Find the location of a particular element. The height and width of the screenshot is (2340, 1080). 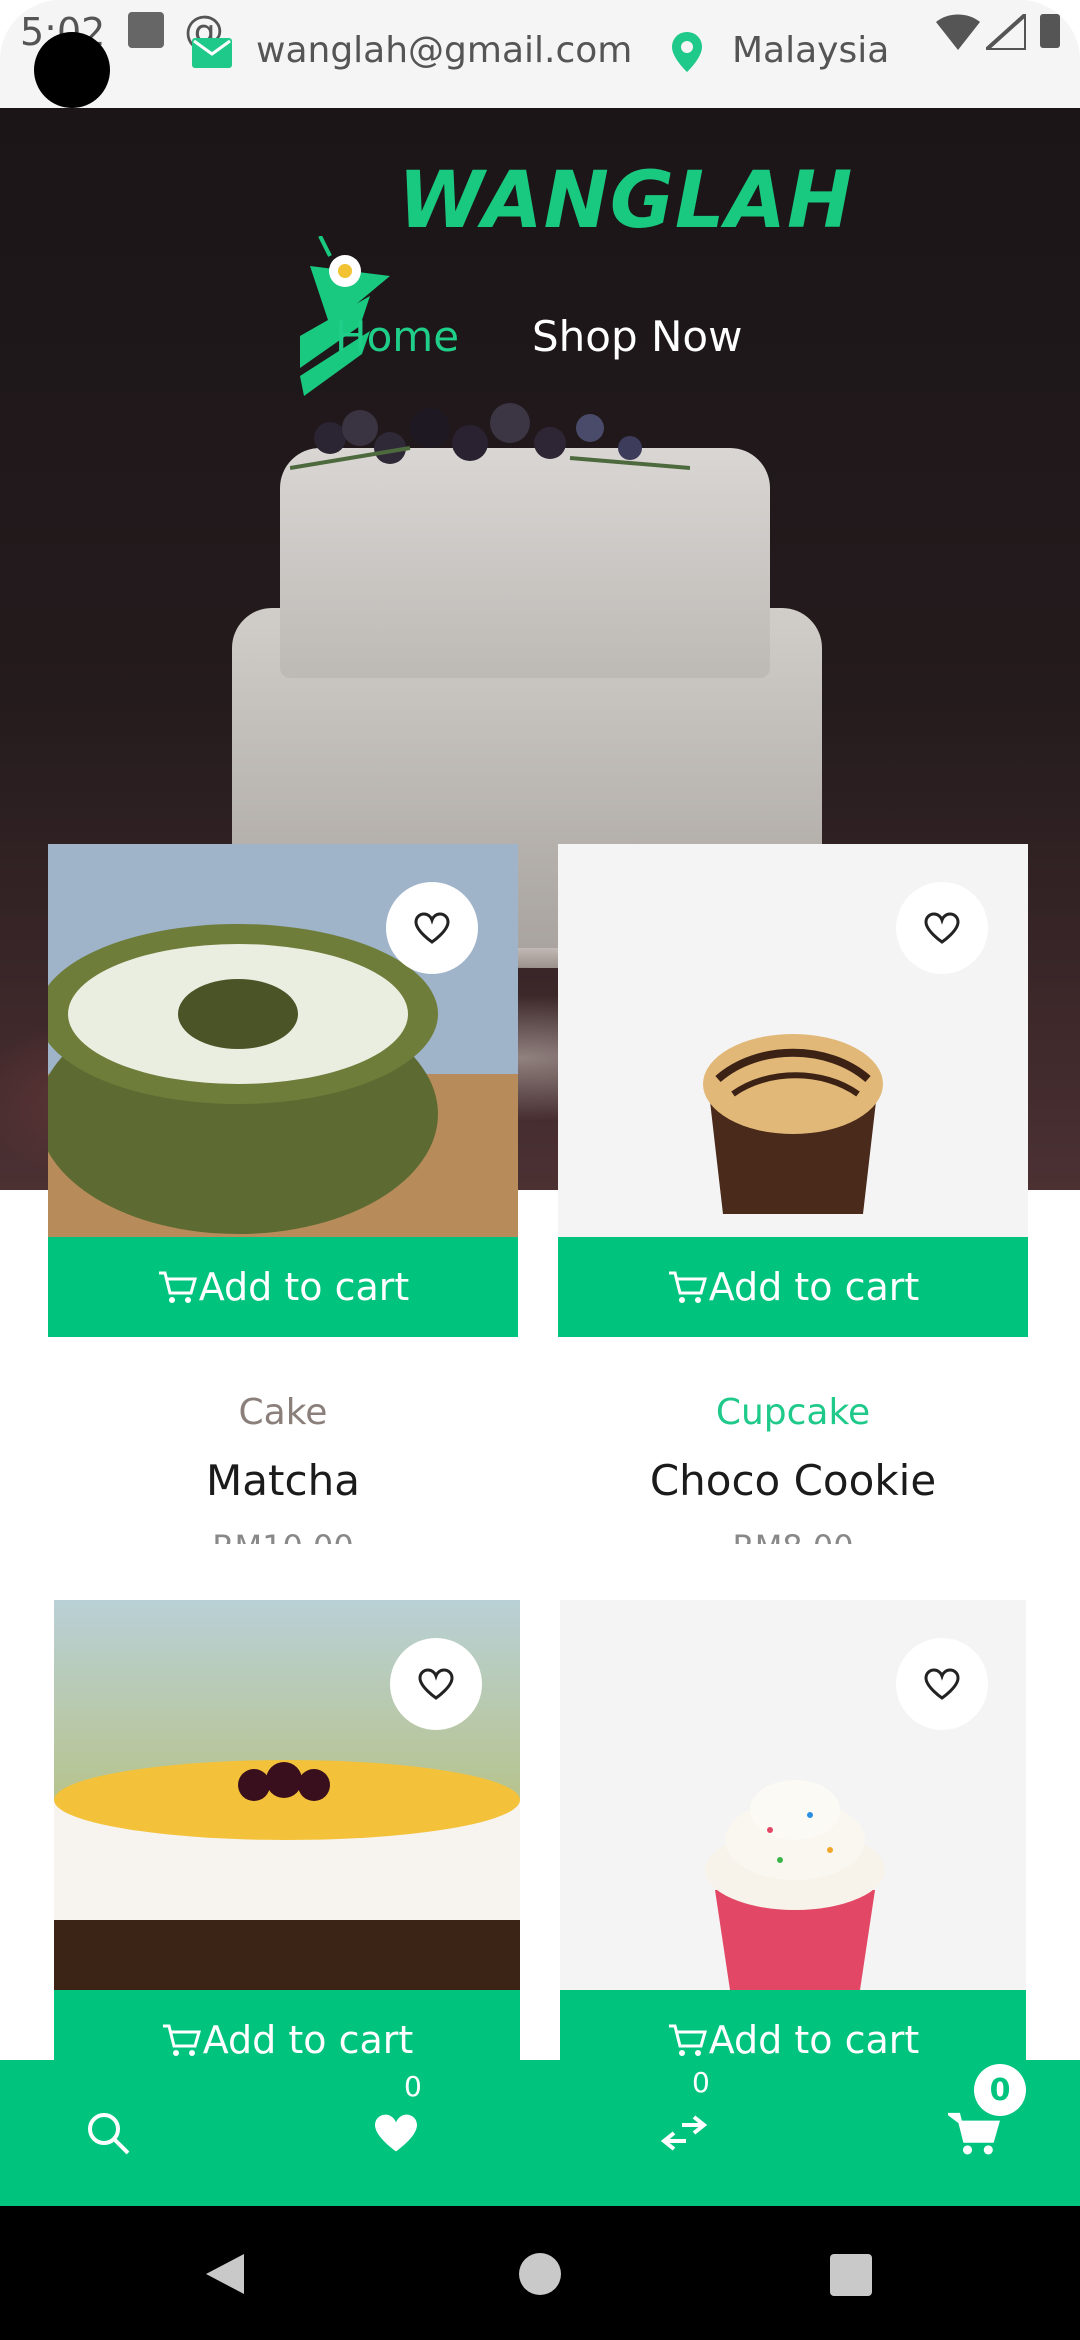

wishlist-button-matcha is located at coordinates (432, 928).